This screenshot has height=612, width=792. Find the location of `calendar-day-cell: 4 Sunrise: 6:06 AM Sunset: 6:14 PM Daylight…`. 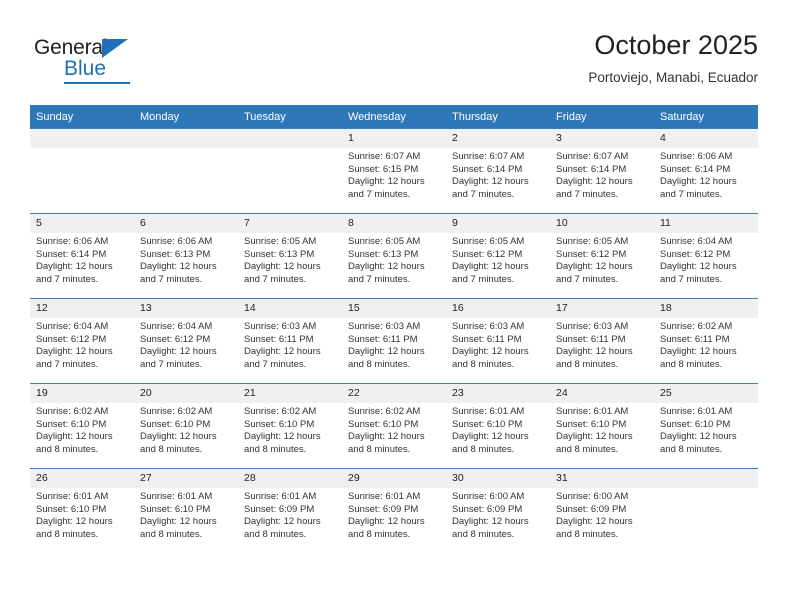

calendar-day-cell: 4 Sunrise: 6:06 AM Sunset: 6:14 PM Daylight… is located at coordinates (706, 171).